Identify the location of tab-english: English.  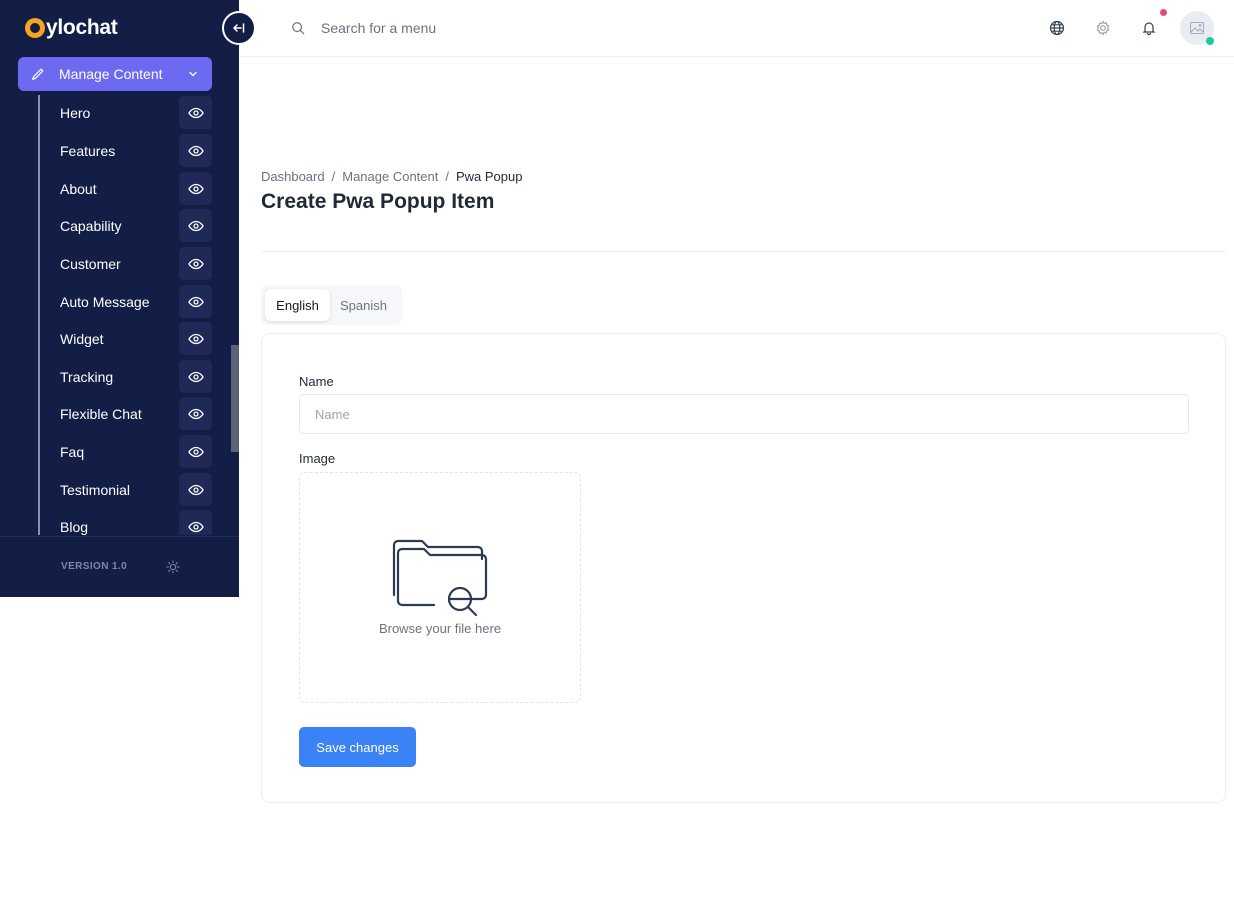
(297, 305).